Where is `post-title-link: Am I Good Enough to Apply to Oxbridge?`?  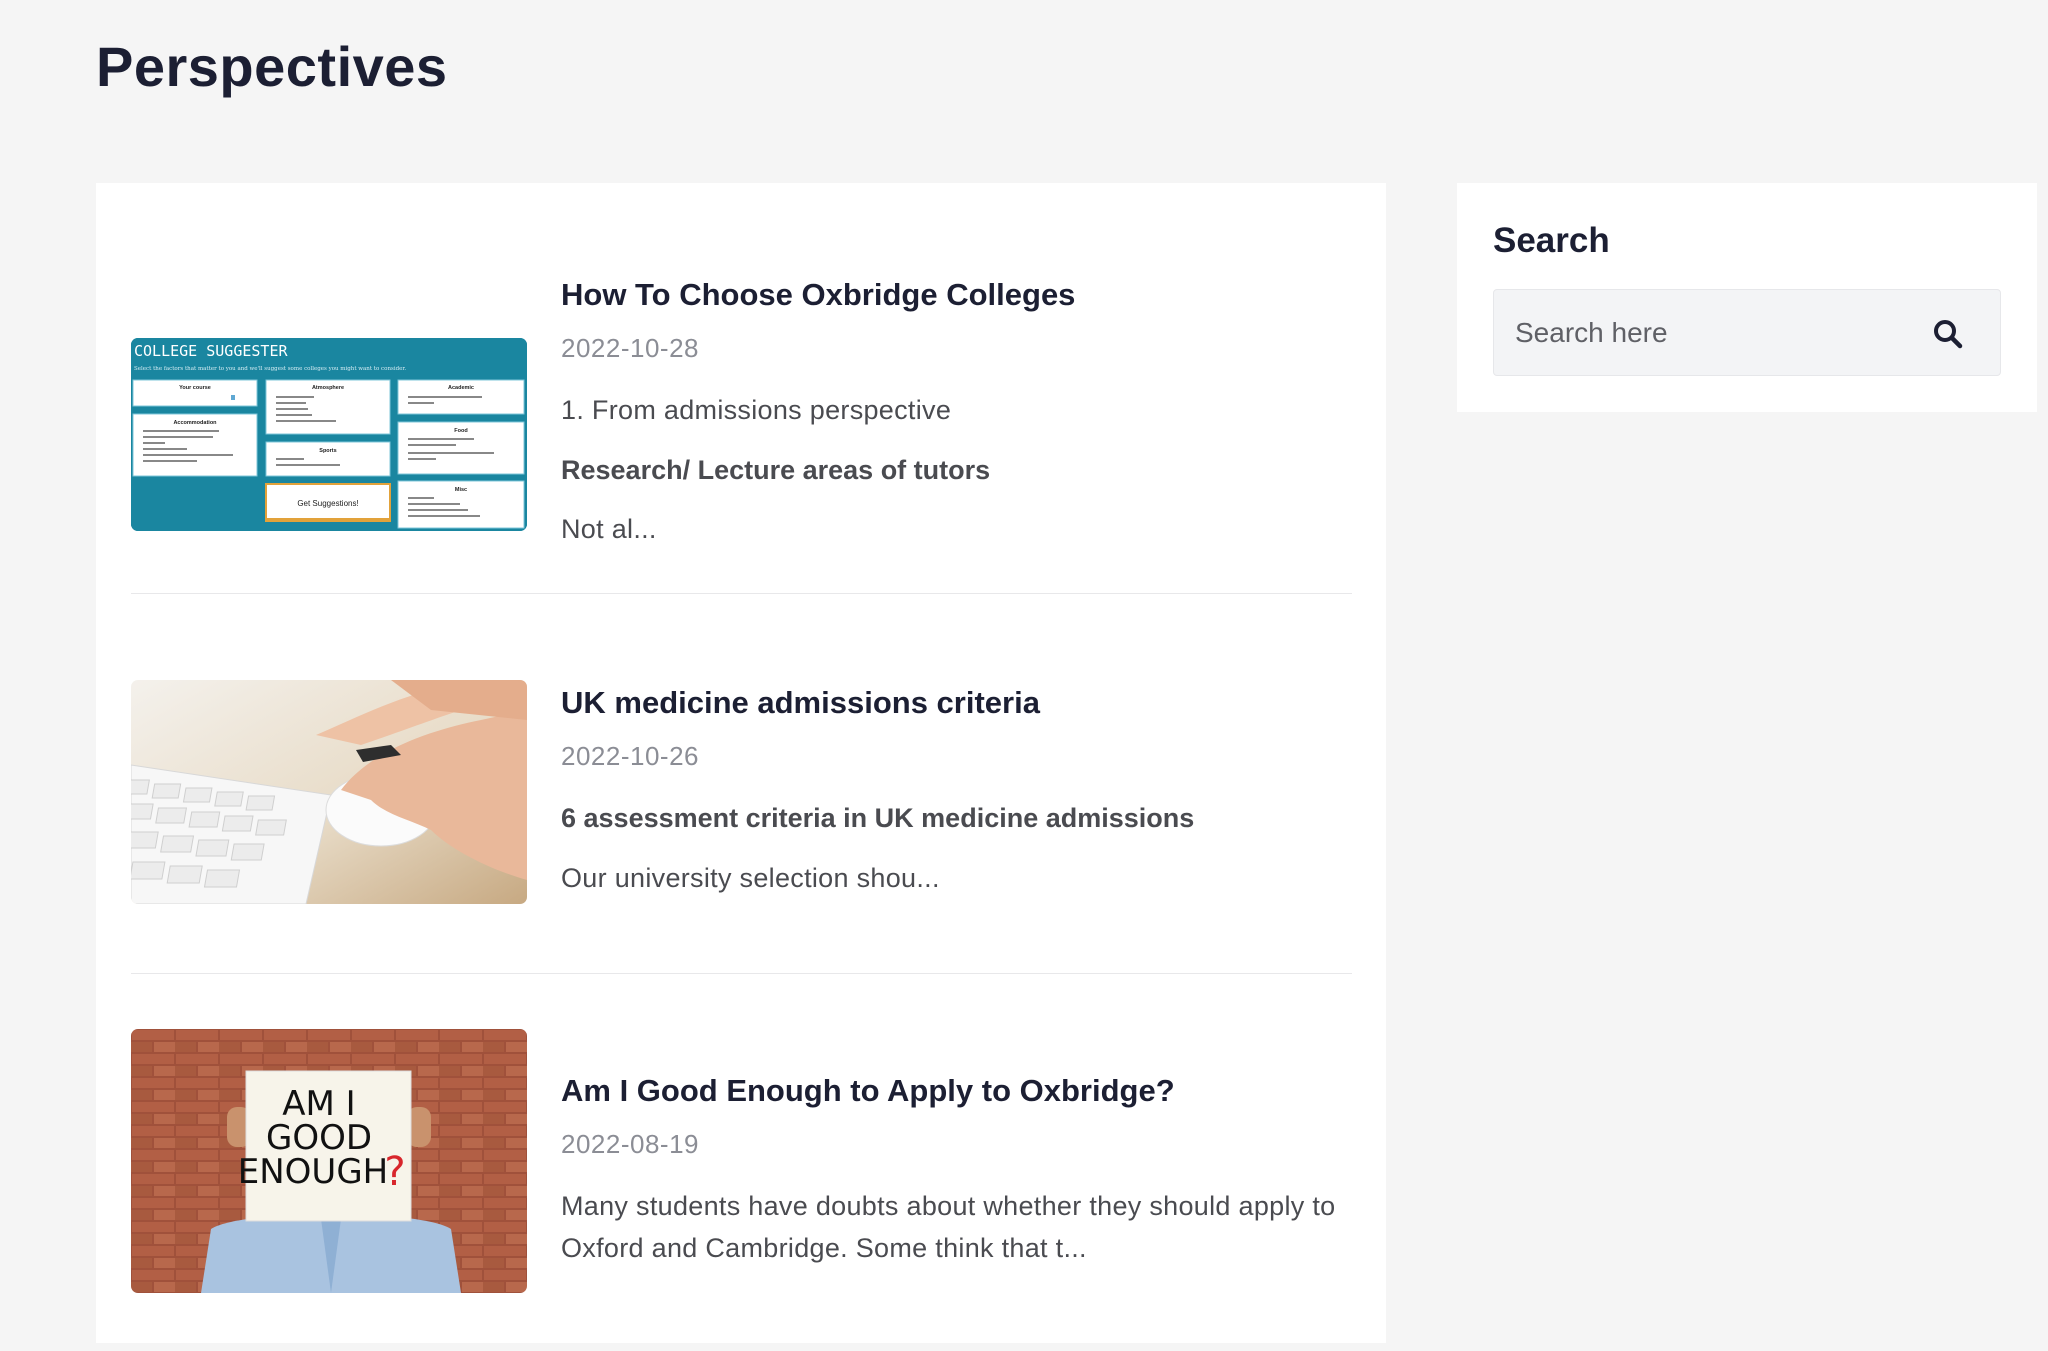
post-title-link: Am I Good Enough to Apply to Oxbridge? is located at coordinates (956, 1091).